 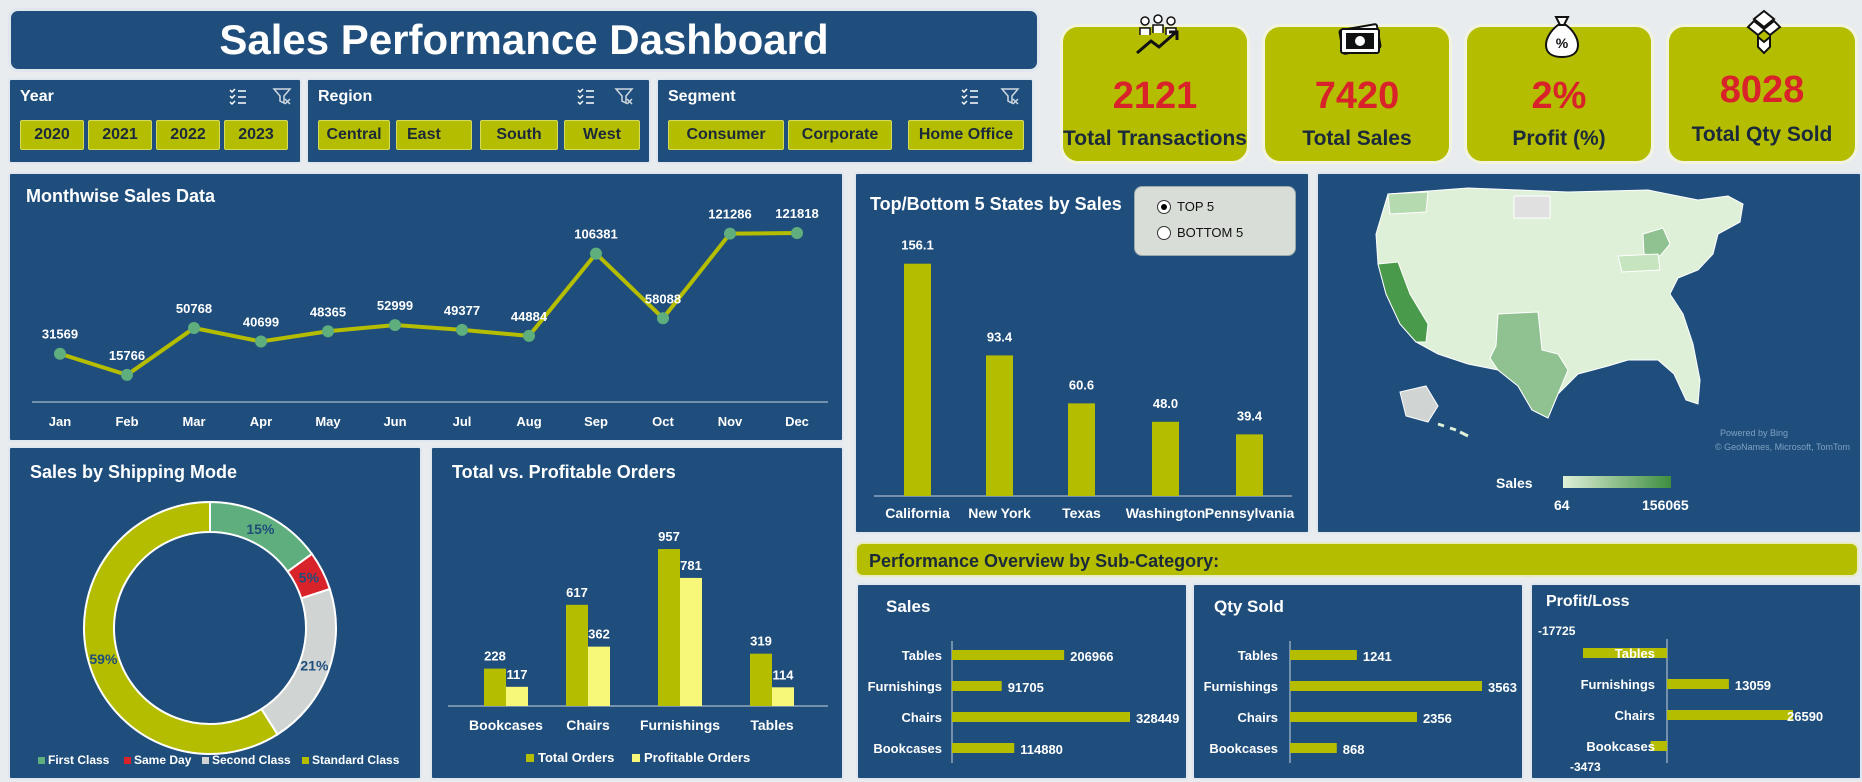 I want to click on slicer-segment-label: Segment, so click(x=702, y=96).